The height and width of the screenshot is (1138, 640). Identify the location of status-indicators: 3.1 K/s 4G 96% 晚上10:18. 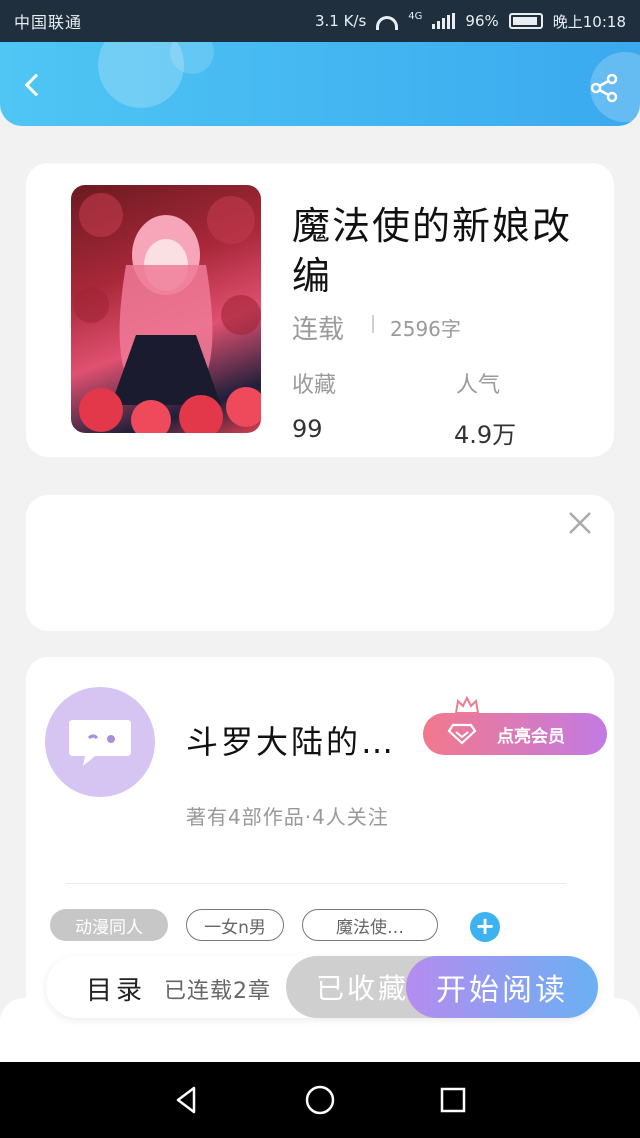
(470, 21).